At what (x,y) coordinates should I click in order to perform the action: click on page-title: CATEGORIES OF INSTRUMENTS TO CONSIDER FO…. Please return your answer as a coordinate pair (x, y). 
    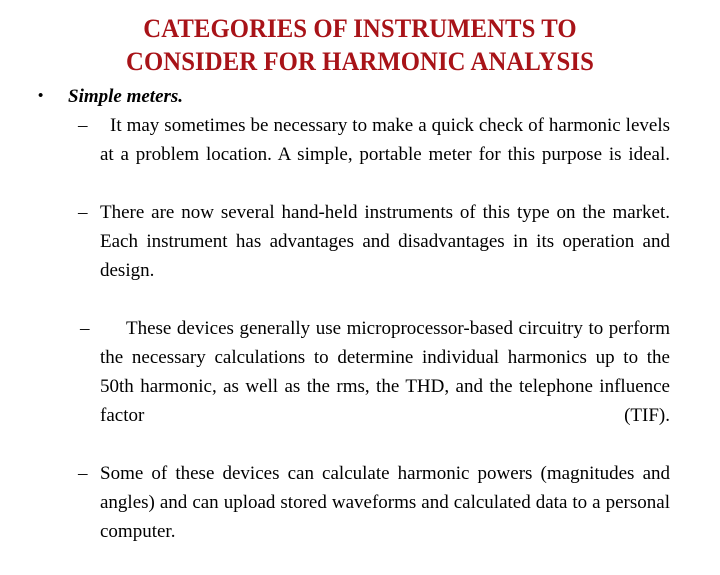
    Looking at the image, I should click on (360, 39).